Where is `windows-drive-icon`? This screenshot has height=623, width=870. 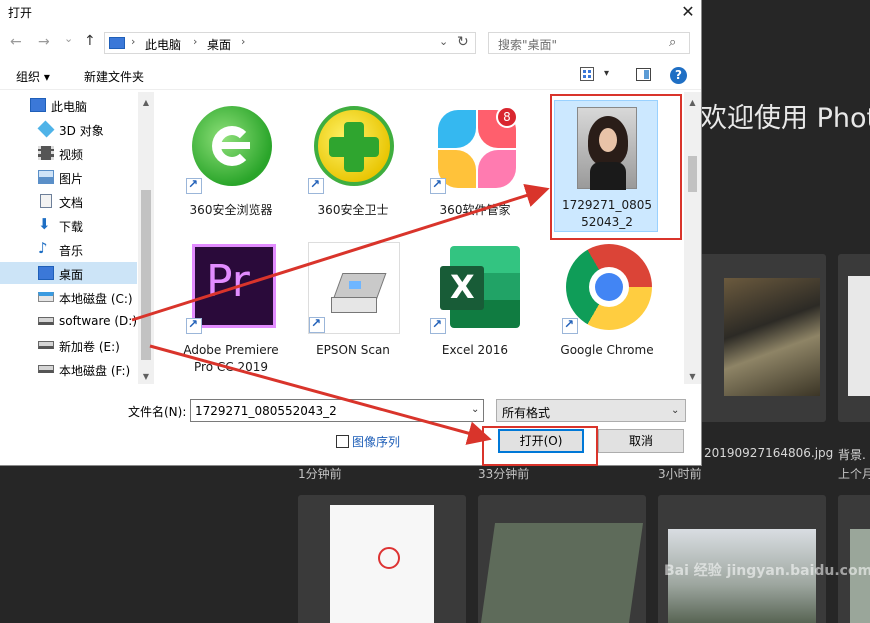
windows-drive-icon is located at coordinates (46, 297).